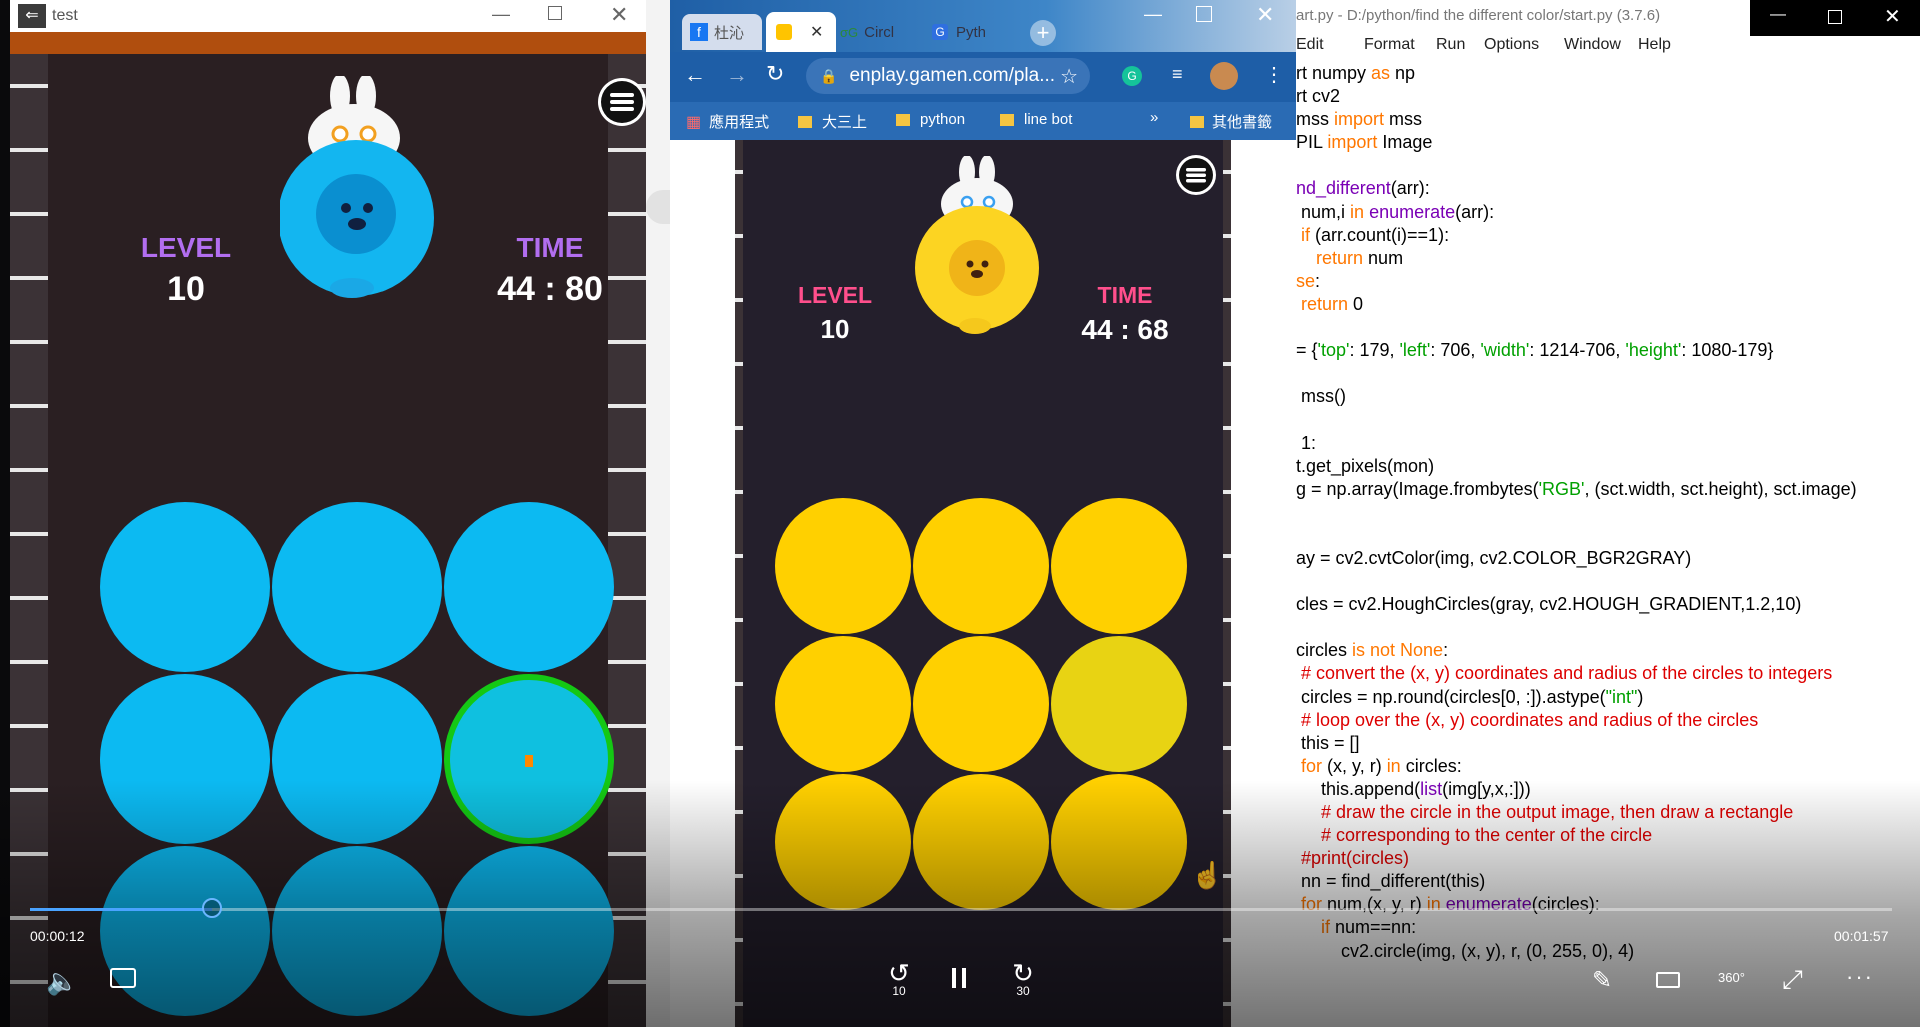  What do you see at coordinates (964, 978) in the screenshot?
I see `pause-icon` at bounding box center [964, 978].